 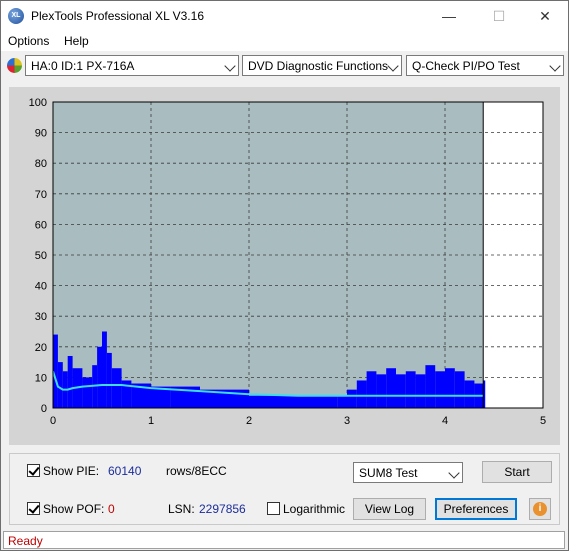 What do you see at coordinates (14, 65) in the screenshot?
I see `drive-icon` at bounding box center [14, 65].